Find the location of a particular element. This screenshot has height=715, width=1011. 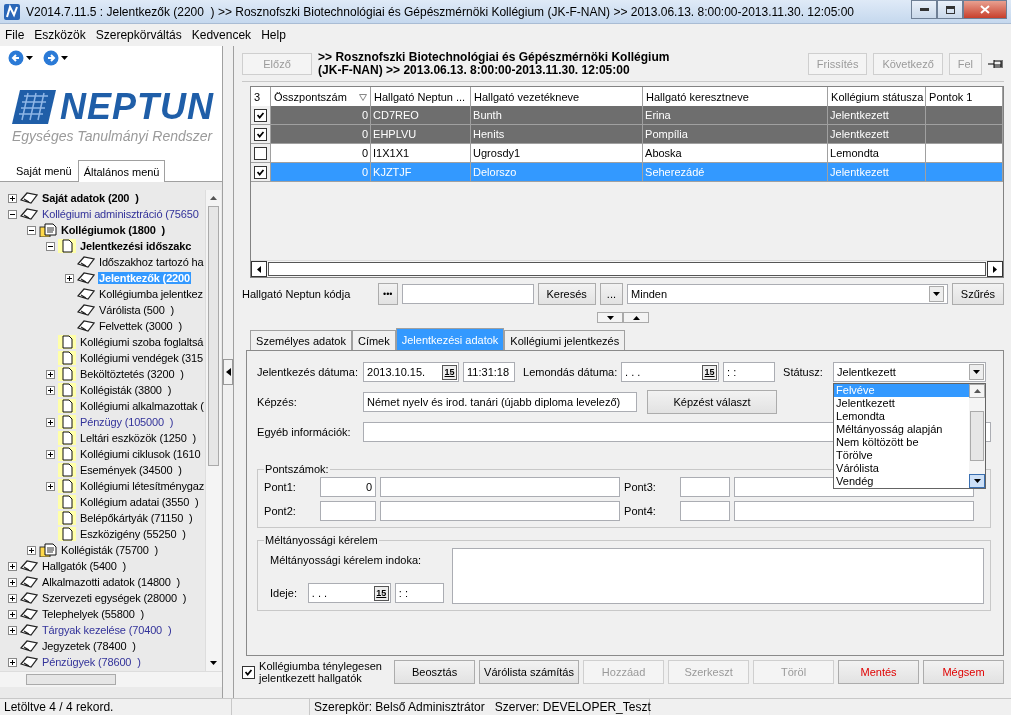

table-cell: Henits is located at coordinates (557, 134).